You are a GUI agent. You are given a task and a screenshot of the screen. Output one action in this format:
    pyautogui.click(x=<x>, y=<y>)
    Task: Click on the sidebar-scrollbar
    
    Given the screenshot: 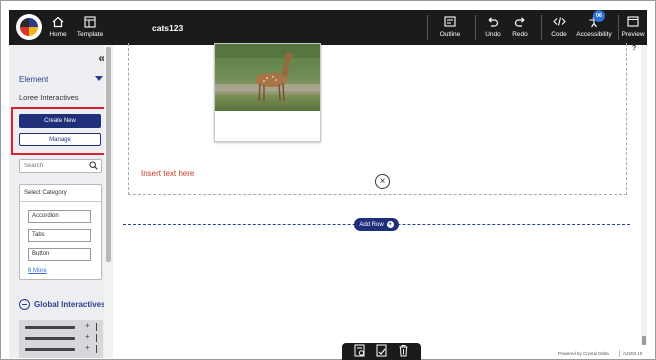 What is the action you would take?
    pyautogui.click(x=108, y=201)
    